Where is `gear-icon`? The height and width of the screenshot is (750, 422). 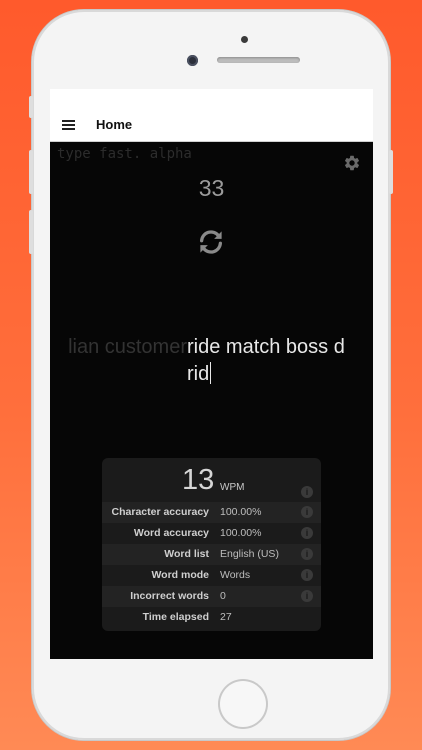 gear-icon is located at coordinates (352, 163).